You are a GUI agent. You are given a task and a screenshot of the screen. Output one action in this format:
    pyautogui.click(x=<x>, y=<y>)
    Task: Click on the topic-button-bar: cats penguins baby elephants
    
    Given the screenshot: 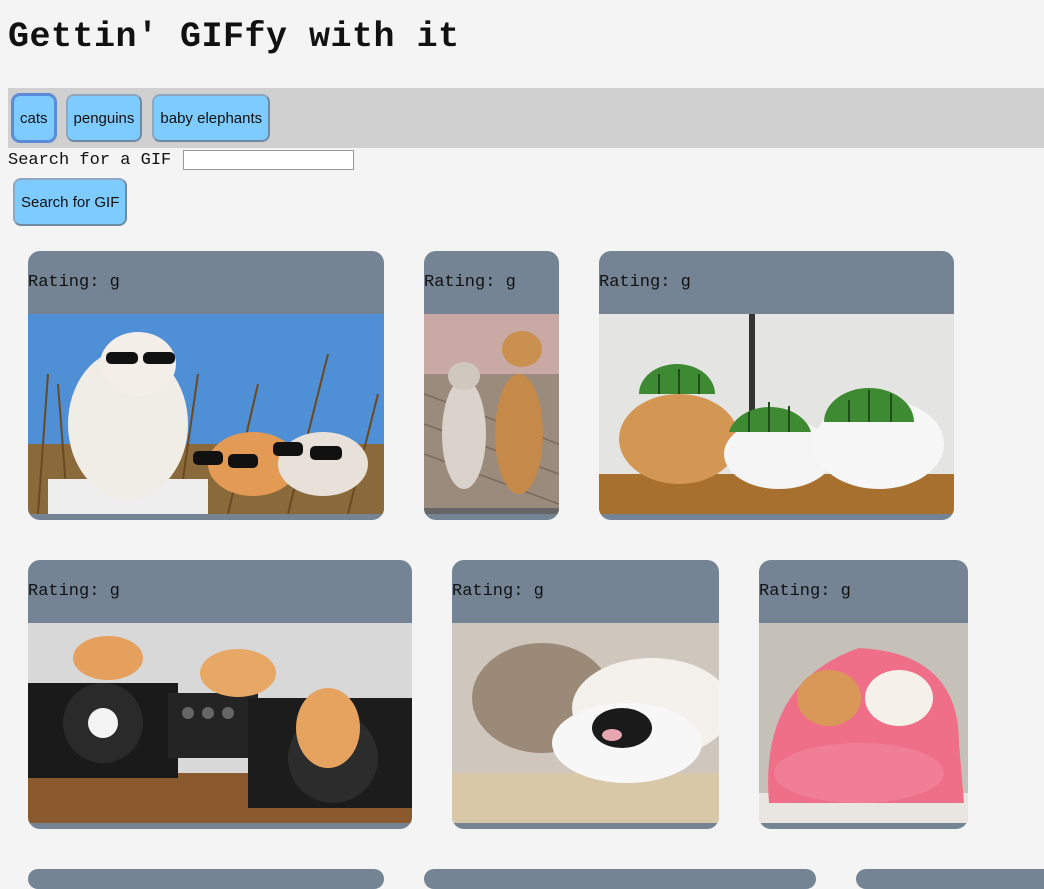 What is the action you would take?
    pyautogui.click(x=526, y=118)
    